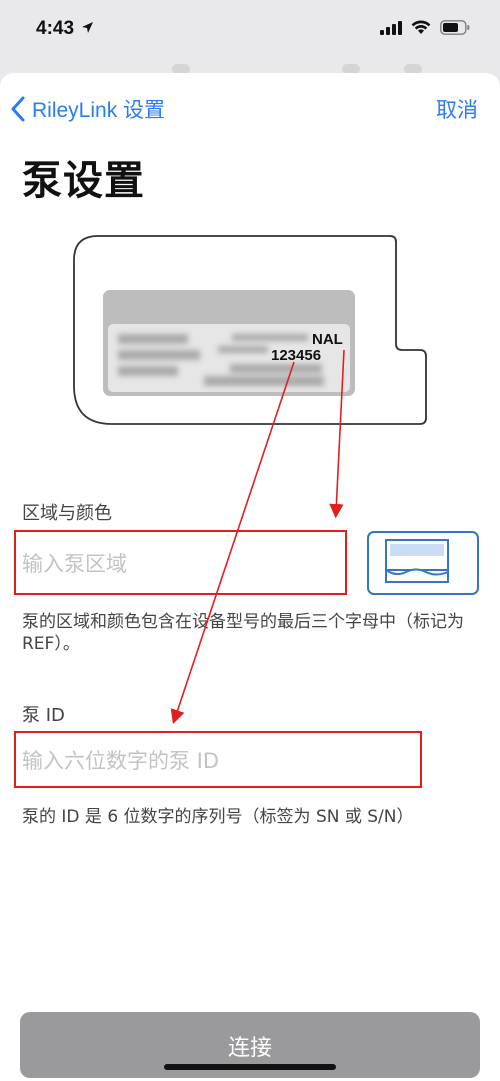 The image size is (500, 1081). What do you see at coordinates (296, 355) in the screenshot?
I see `label-serial-text: 123456` at bounding box center [296, 355].